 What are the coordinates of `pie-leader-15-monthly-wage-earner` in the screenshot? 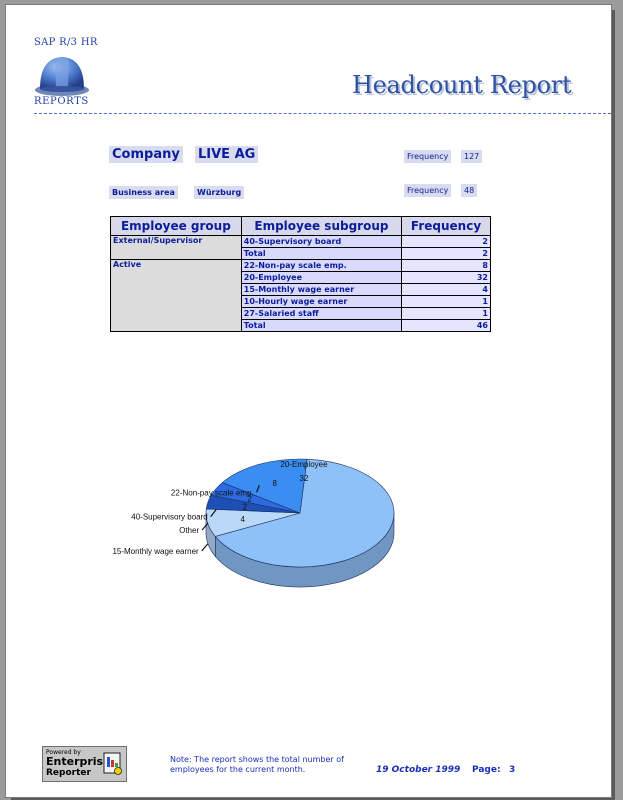 It's located at (205, 547).